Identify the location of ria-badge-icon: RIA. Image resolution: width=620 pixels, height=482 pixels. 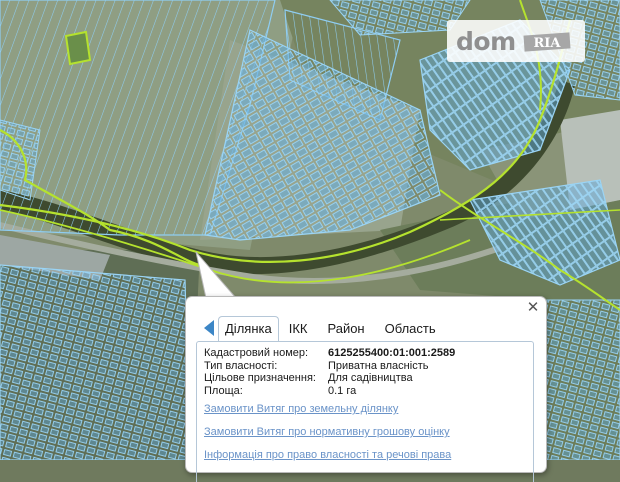
(547, 42).